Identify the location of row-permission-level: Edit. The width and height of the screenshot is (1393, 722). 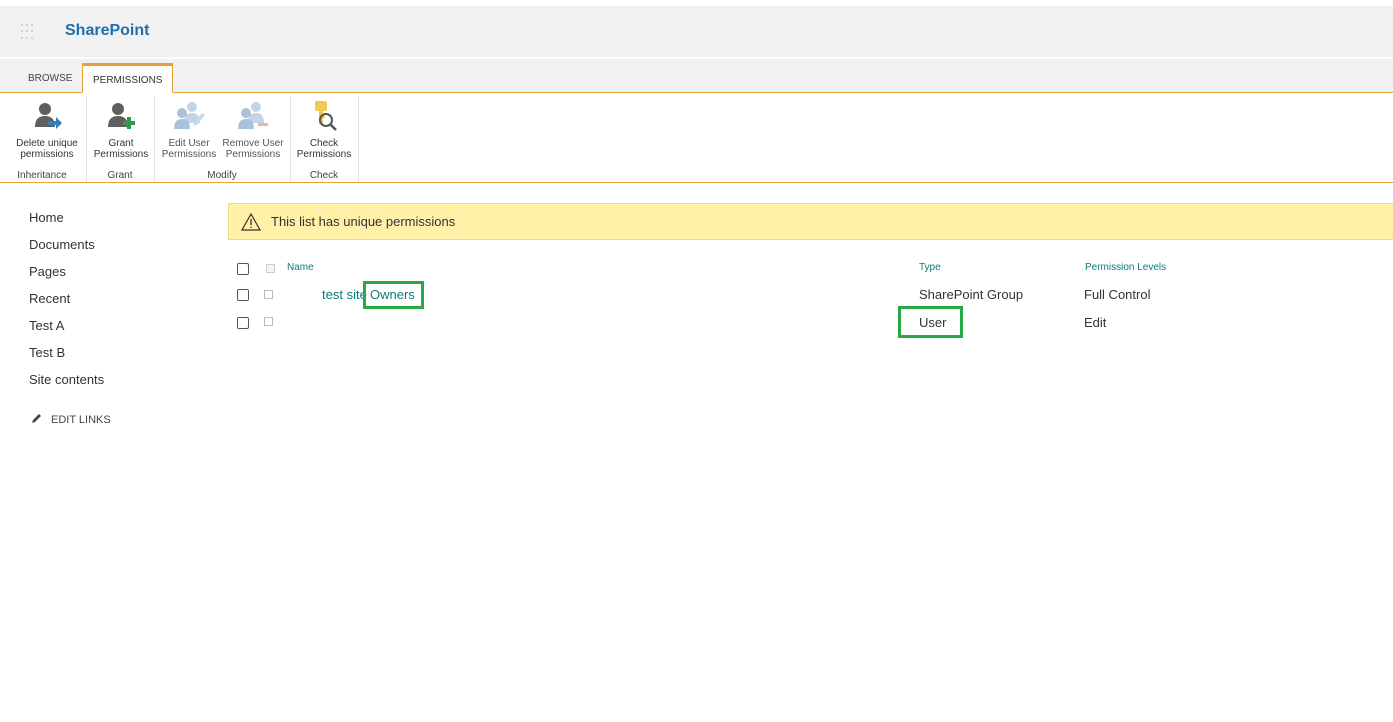
(1095, 322).